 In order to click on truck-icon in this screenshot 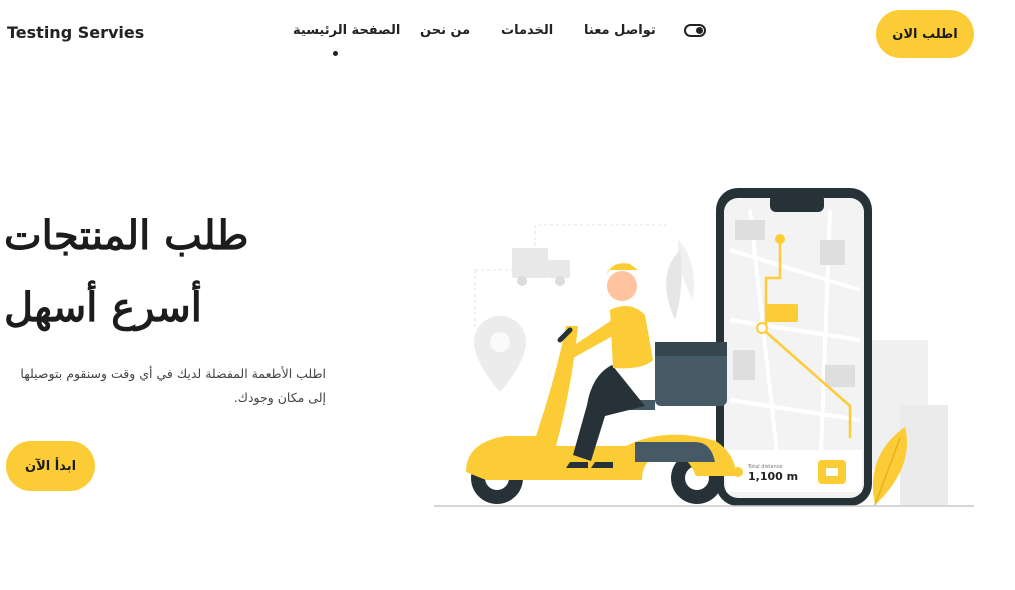, I will do `click(541, 267)`.